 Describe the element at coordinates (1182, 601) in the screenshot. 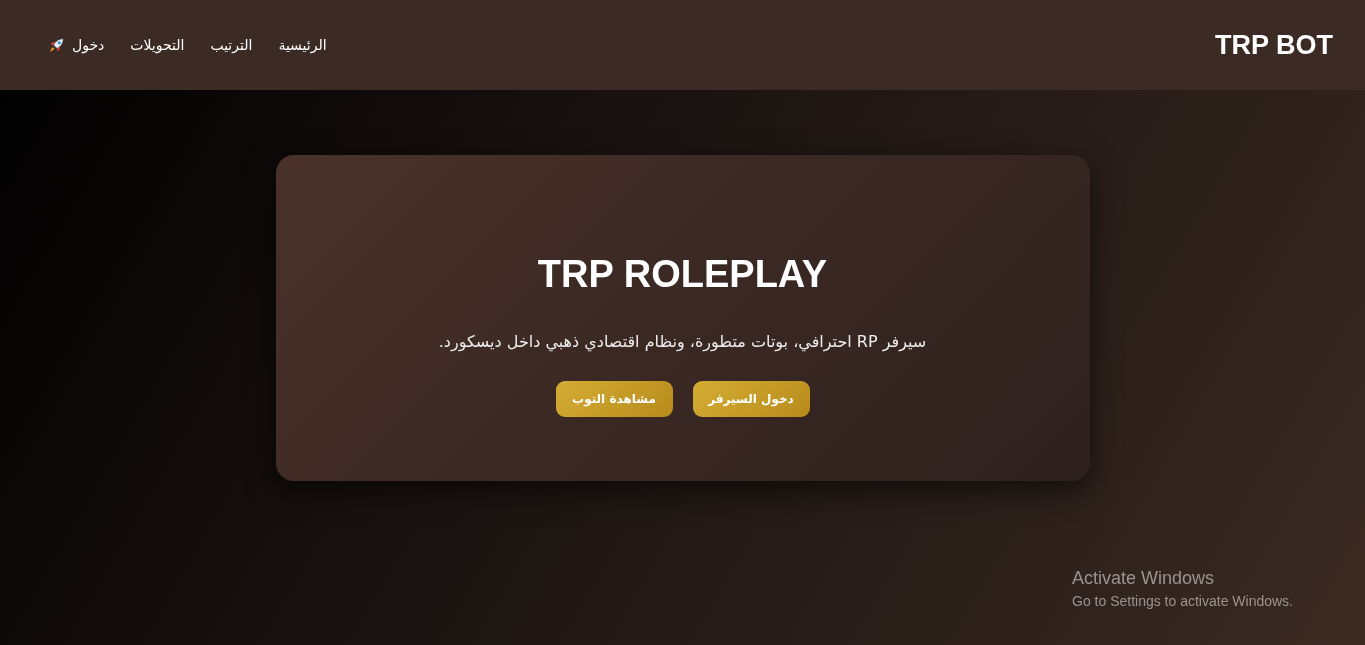

I see `activation-text: Go to Settings to activate Windows.` at that location.